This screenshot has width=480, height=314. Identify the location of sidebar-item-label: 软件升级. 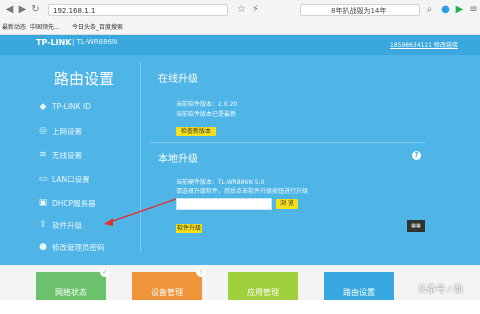
(67, 225).